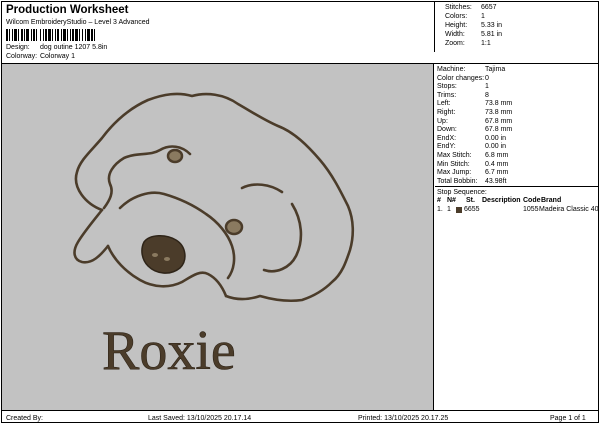 This screenshot has width=600, height=424. What do you see at coordinates (568, 418) in the screenshot?
I see `page-number: Page 1 of 1` at bounding box center [568, 418].